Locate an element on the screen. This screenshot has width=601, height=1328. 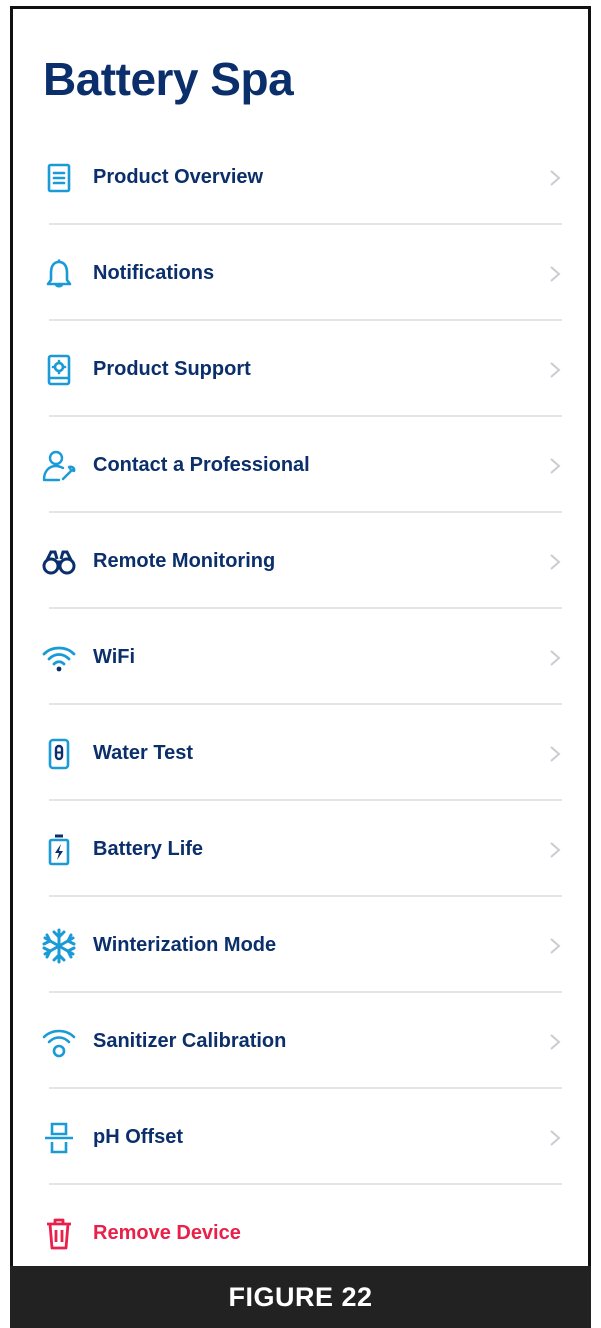
page-title: Battery Spa is located at coordinates (168, 79).